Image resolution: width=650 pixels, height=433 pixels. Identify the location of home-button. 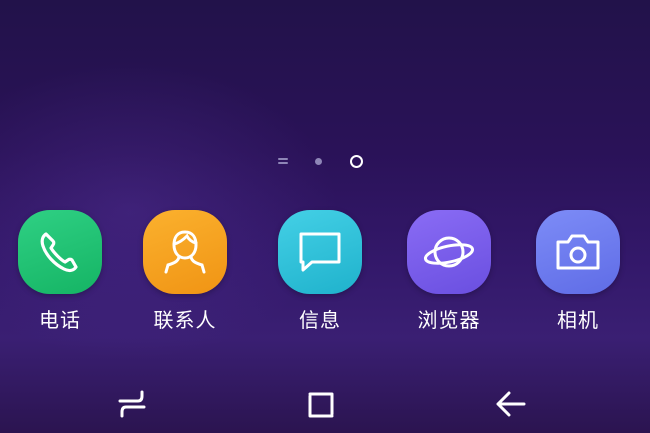
(321, 404).